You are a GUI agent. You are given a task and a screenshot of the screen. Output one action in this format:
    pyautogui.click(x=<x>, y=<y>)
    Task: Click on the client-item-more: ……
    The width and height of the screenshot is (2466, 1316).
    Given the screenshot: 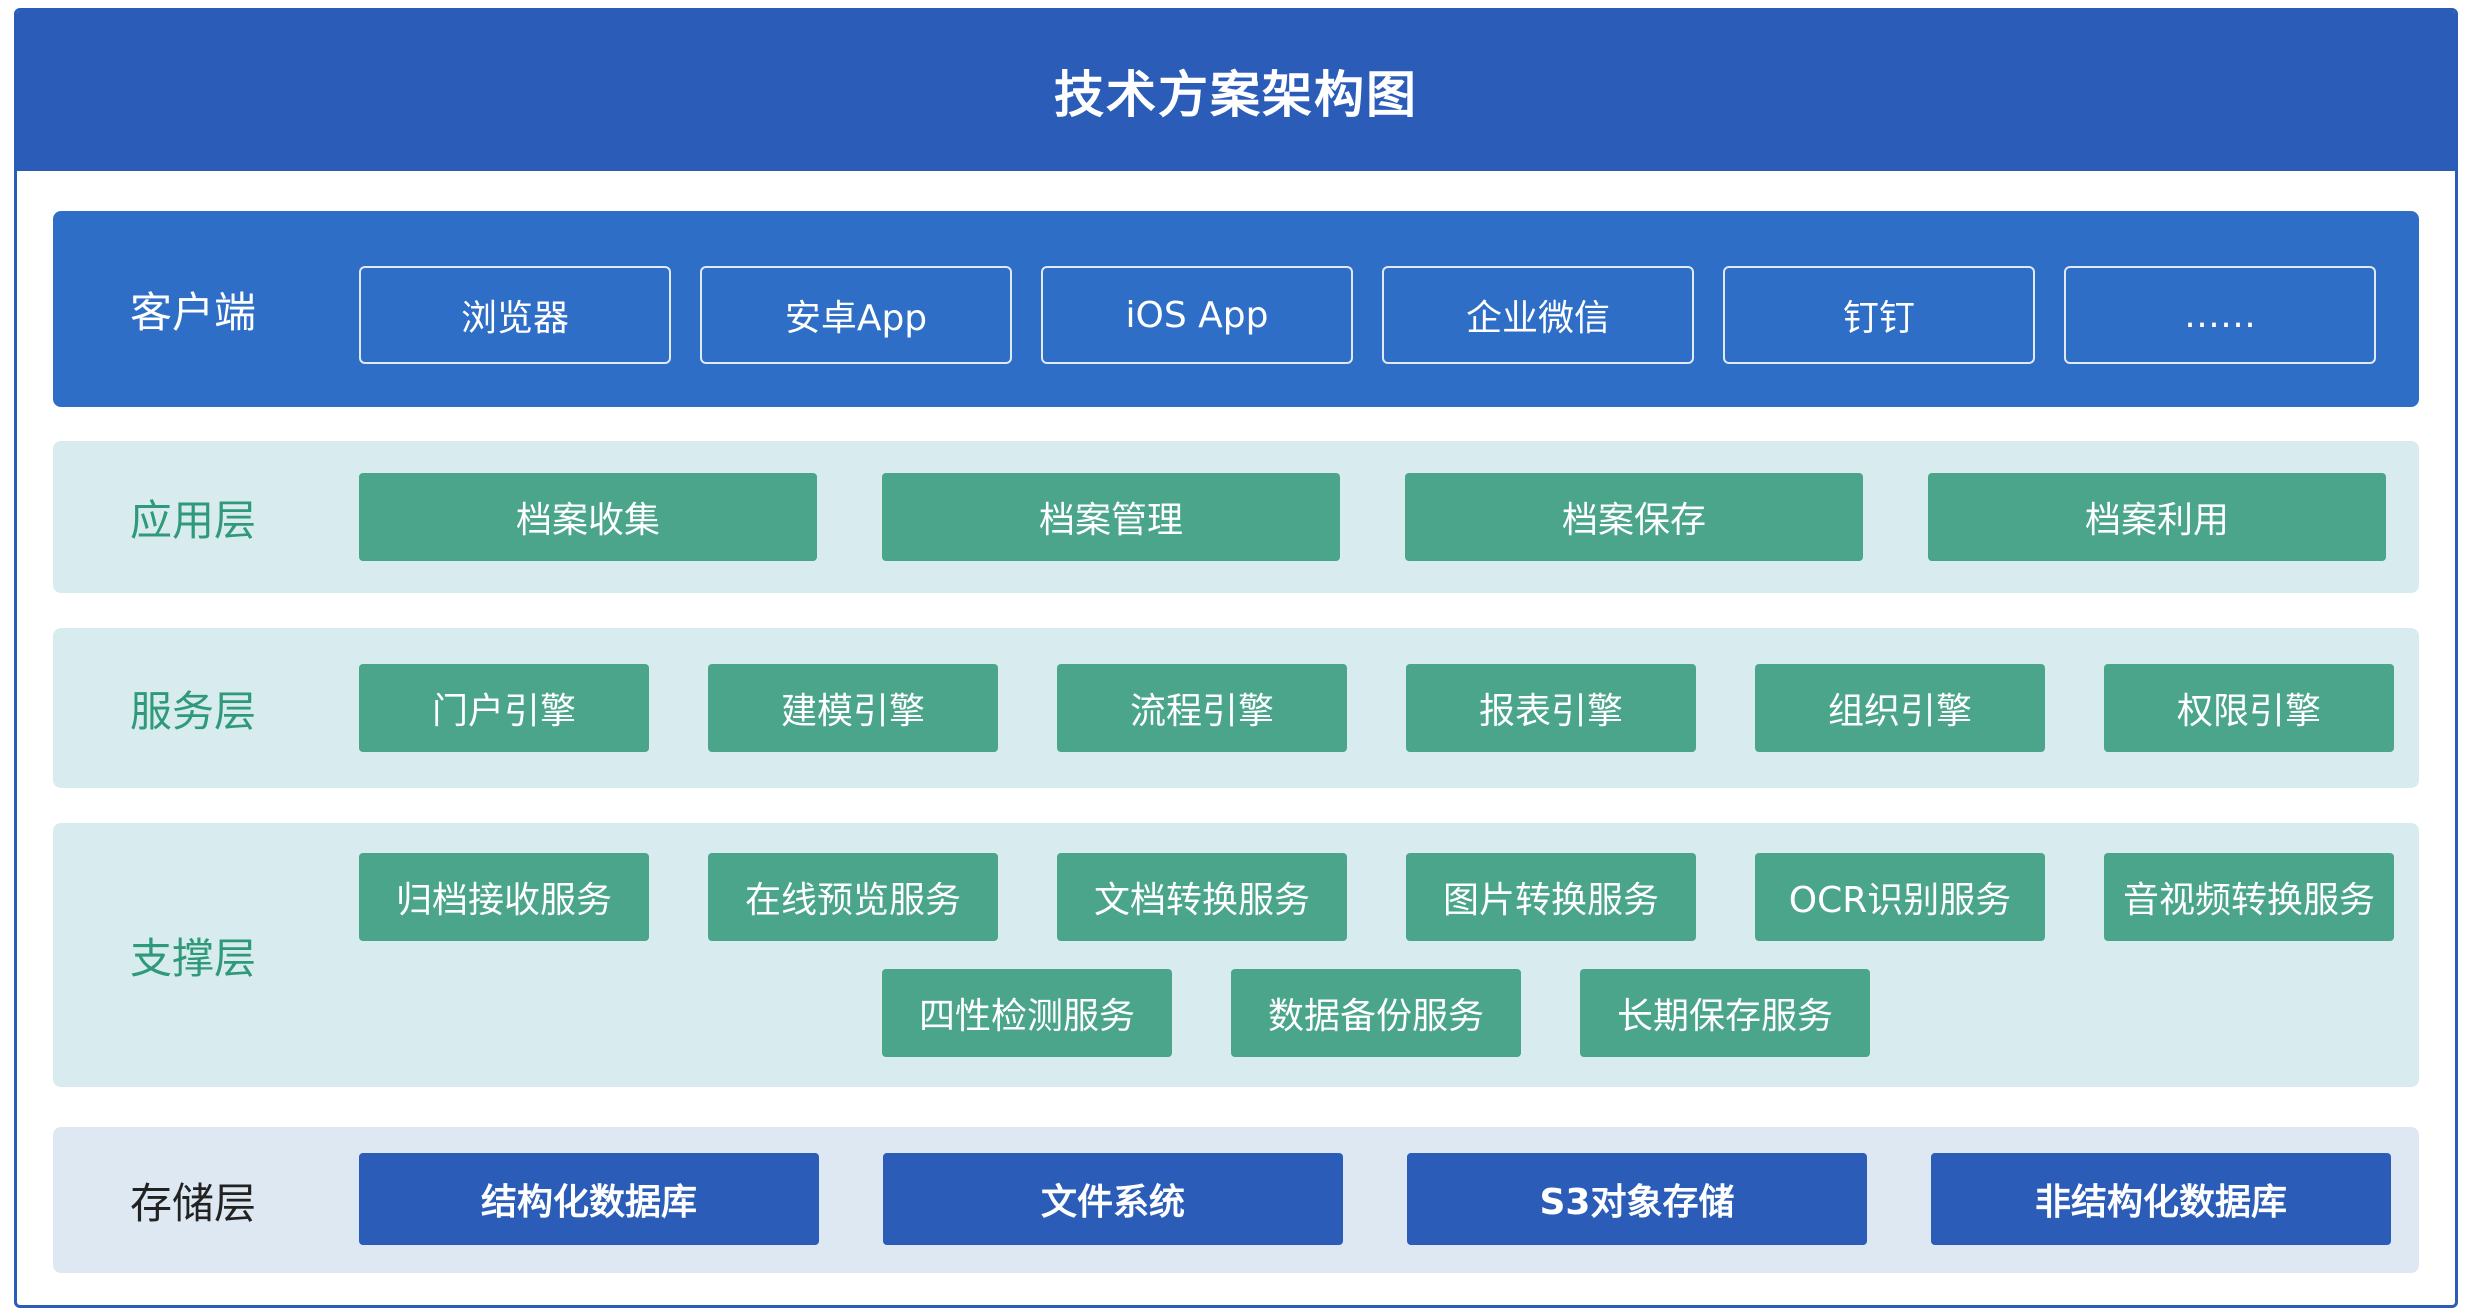 What is the action you would take?
    pyautogui.click(x=2220, y=315)
    